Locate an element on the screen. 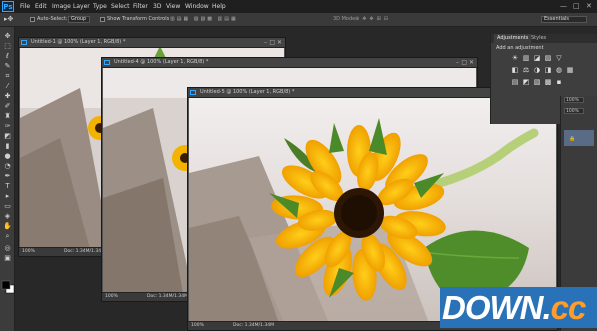  align-icons: ▥▤▦ ▧▨▩ ▥▤▦ is located at coordinates (204, 19).